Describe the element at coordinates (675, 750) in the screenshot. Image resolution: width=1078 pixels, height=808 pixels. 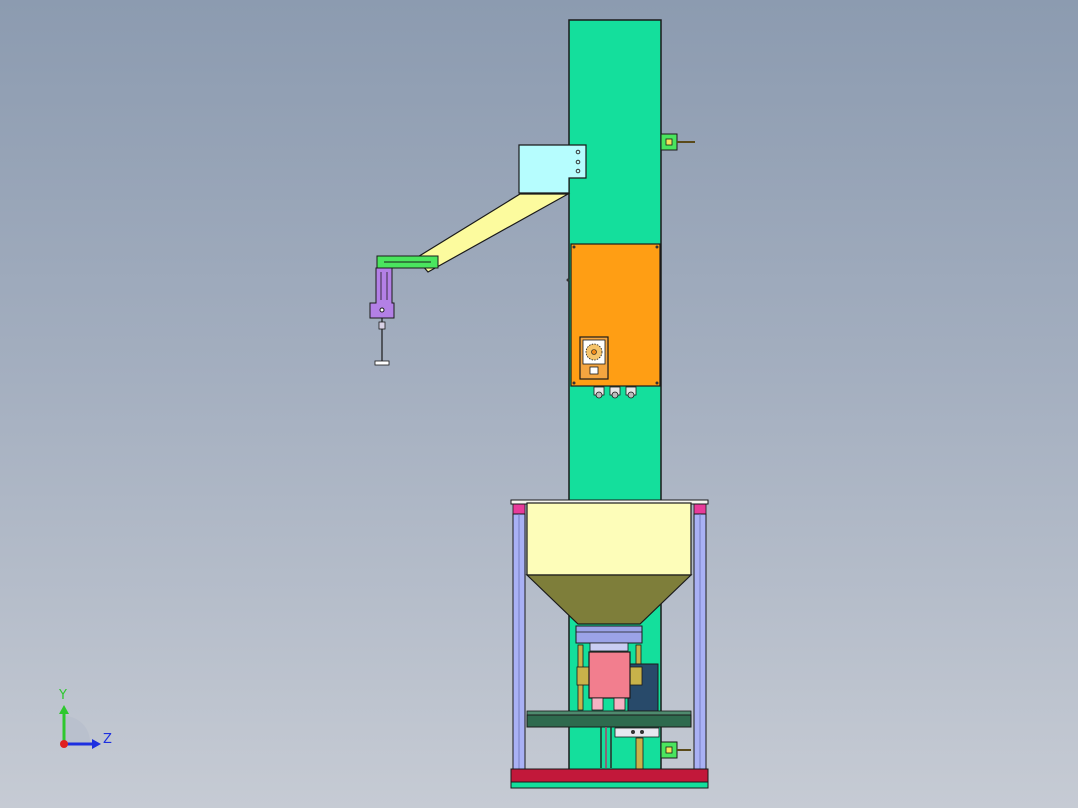
I see `lower-side-bracket` at that location.